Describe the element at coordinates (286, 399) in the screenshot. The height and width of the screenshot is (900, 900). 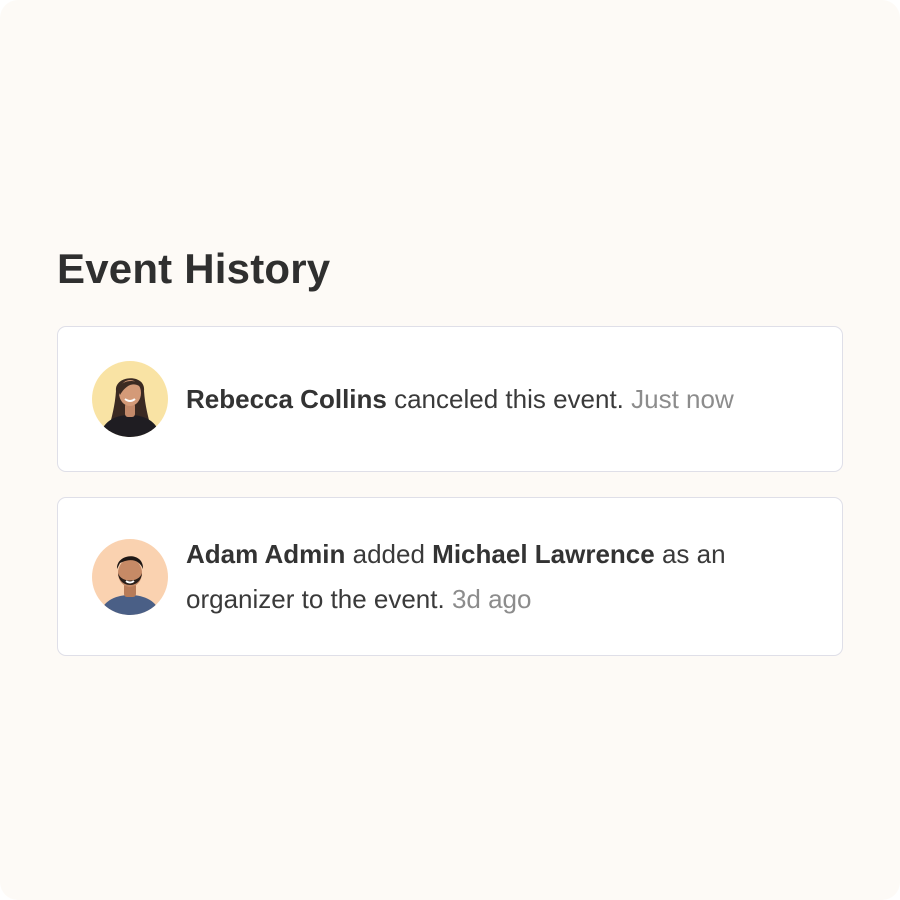
I see `actor-name: Rebecca Collins` at that location.